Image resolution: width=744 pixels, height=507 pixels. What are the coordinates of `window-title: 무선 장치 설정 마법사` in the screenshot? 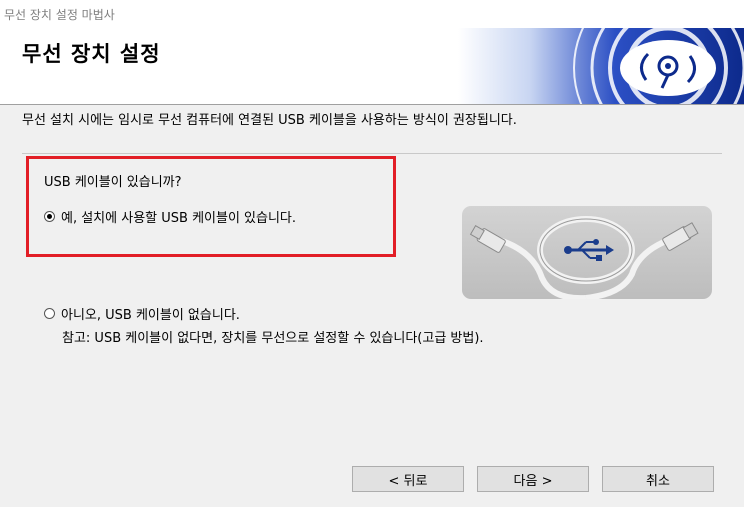 It's located at (59, 15).